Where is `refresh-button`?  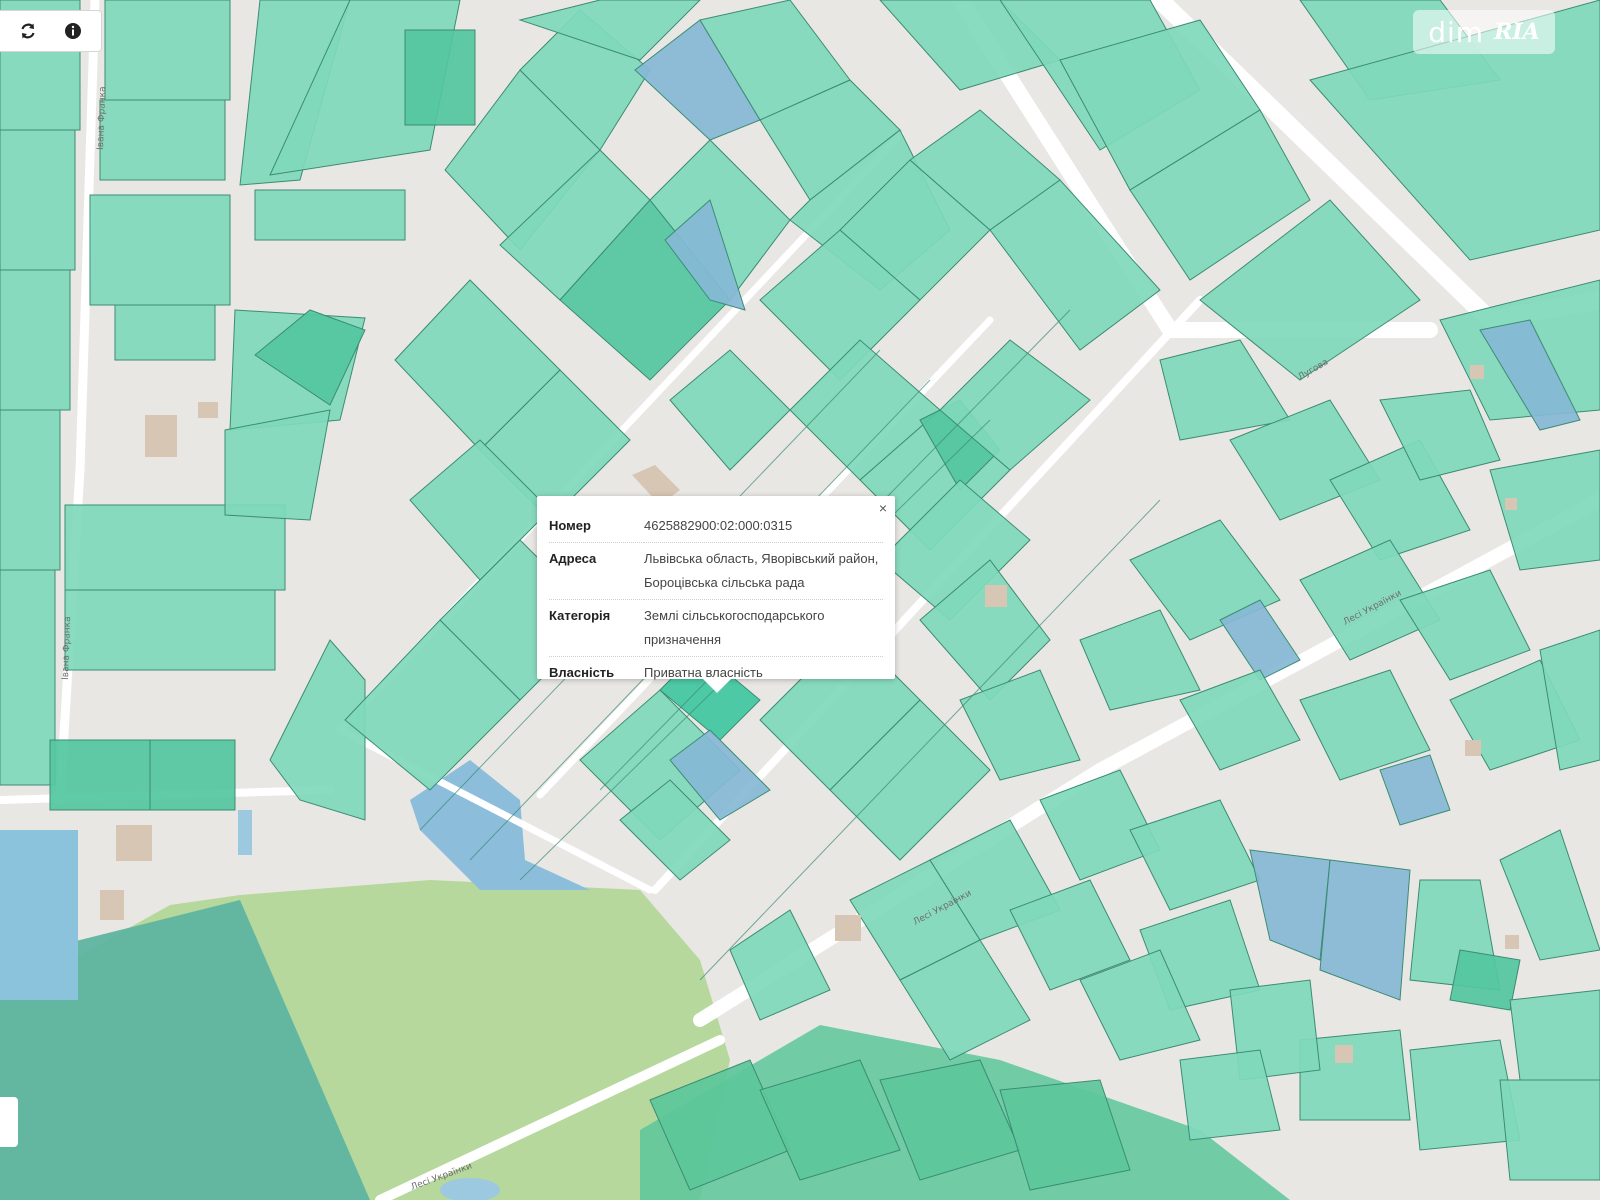
refresh-button is located at coordinates (28, 31).